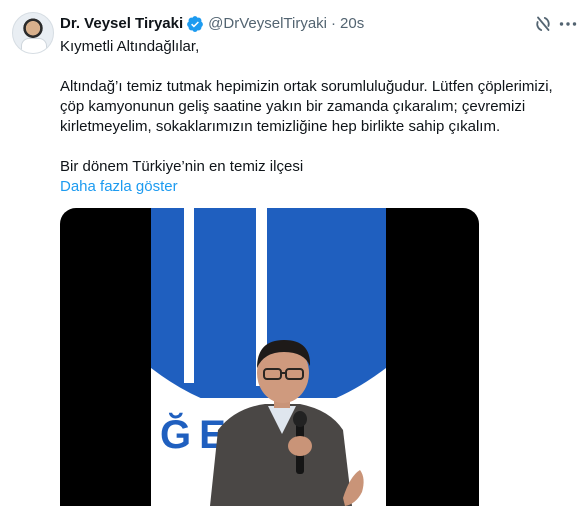  What do you see at coordinates (119, 186) in the screenshot?
I see `show-more-link: Daha fazla göster` at bounding box center [119, 186].